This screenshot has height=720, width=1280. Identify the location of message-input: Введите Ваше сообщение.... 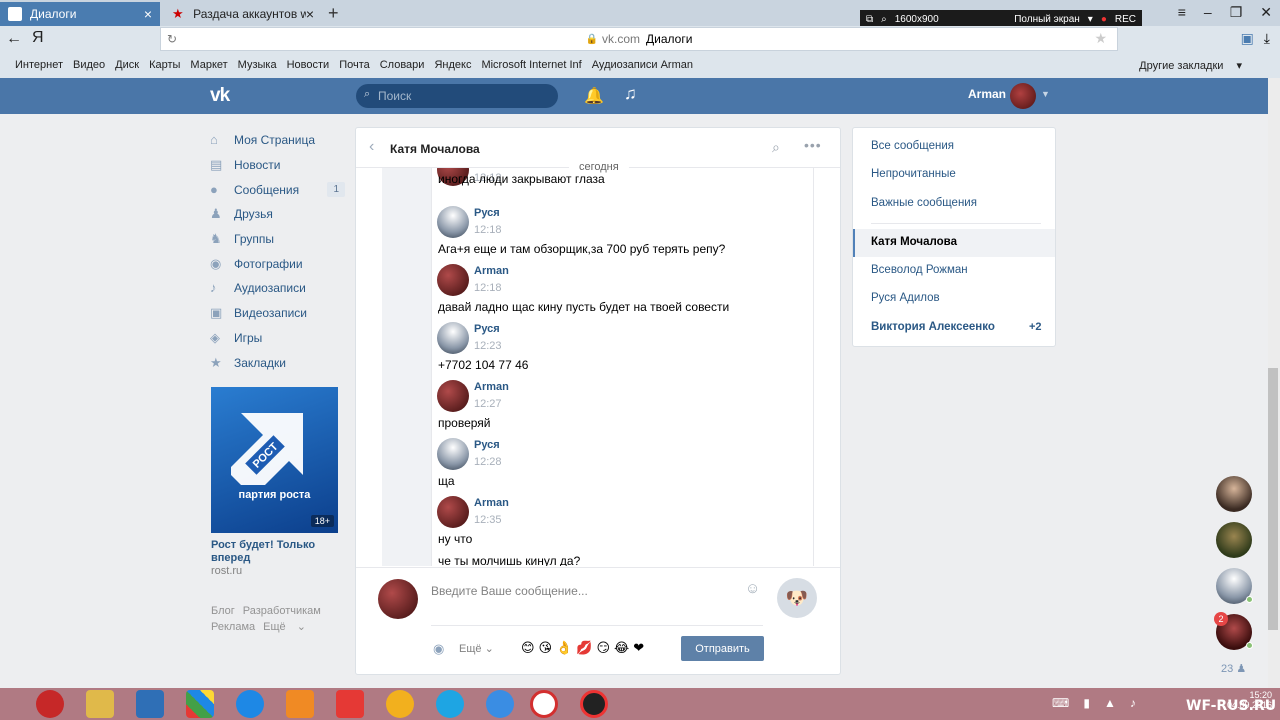
(597, 604).